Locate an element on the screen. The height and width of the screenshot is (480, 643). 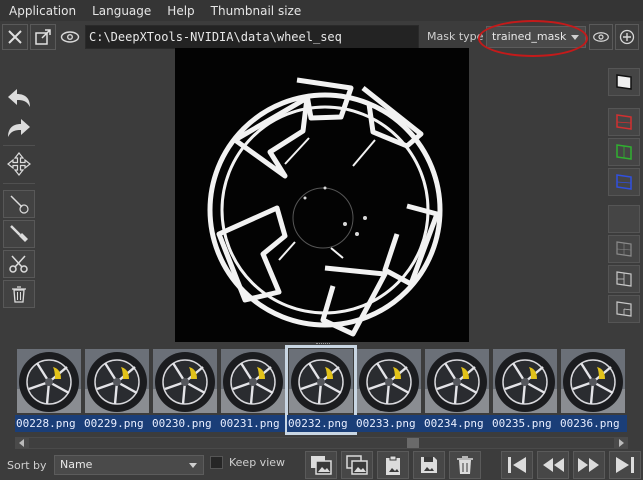
thumbnail-label: 00236.png is located at coordinates (593, 423).